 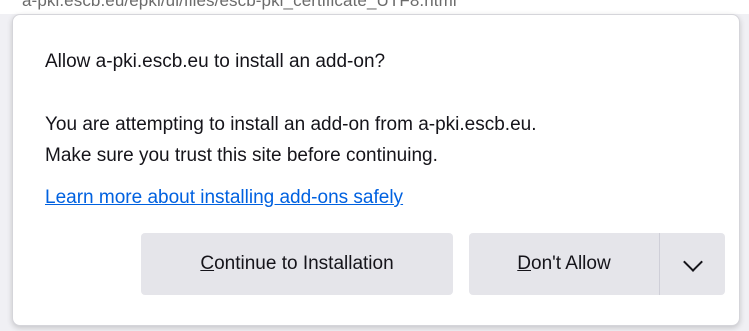 I want to click on continue-to-installation-button: Continue to Installation, so click(x=297, y=264).